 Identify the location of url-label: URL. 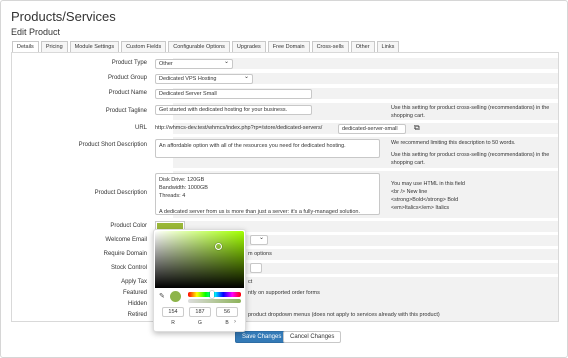
(140, 128).